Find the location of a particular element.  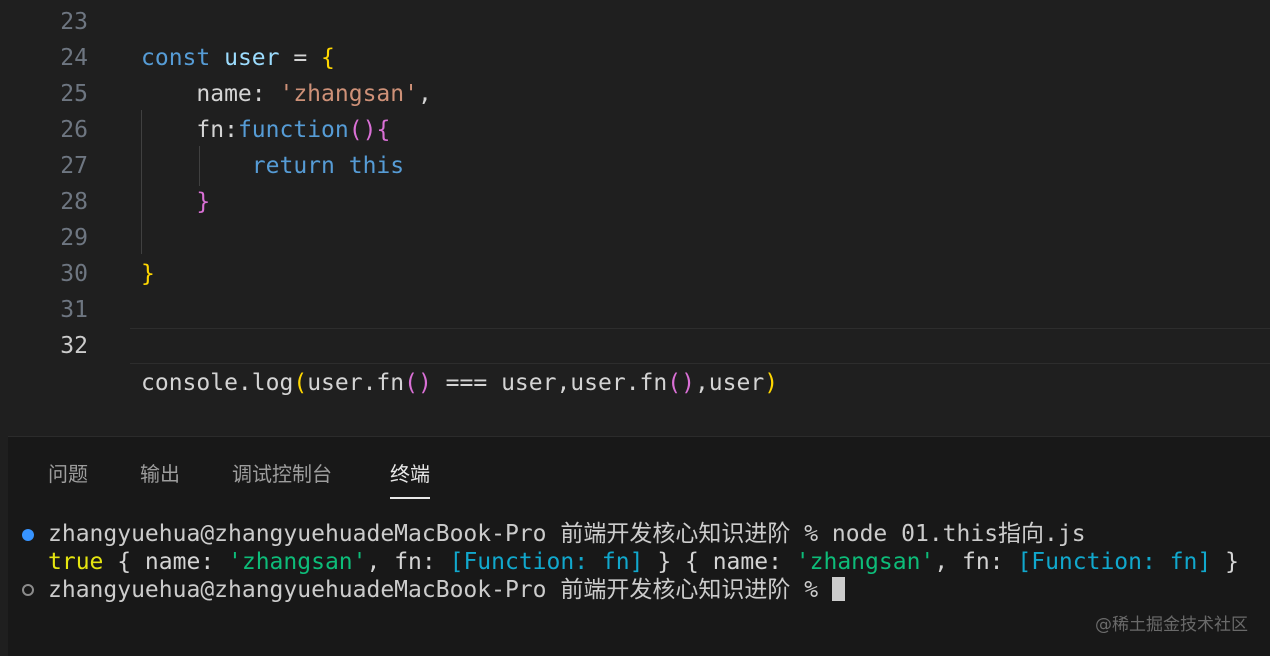

watermark: @稀土掘金技术社区 is located at coordinates (1171, 625).